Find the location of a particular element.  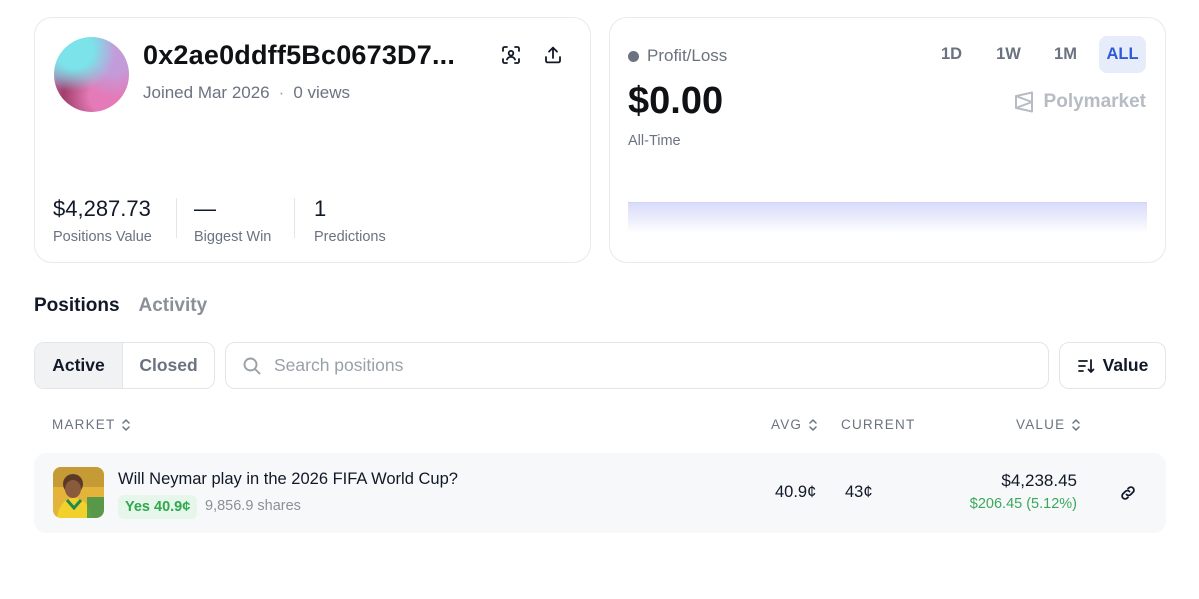

range-tab-1m: 1M is located at coordinates (1065, 54).